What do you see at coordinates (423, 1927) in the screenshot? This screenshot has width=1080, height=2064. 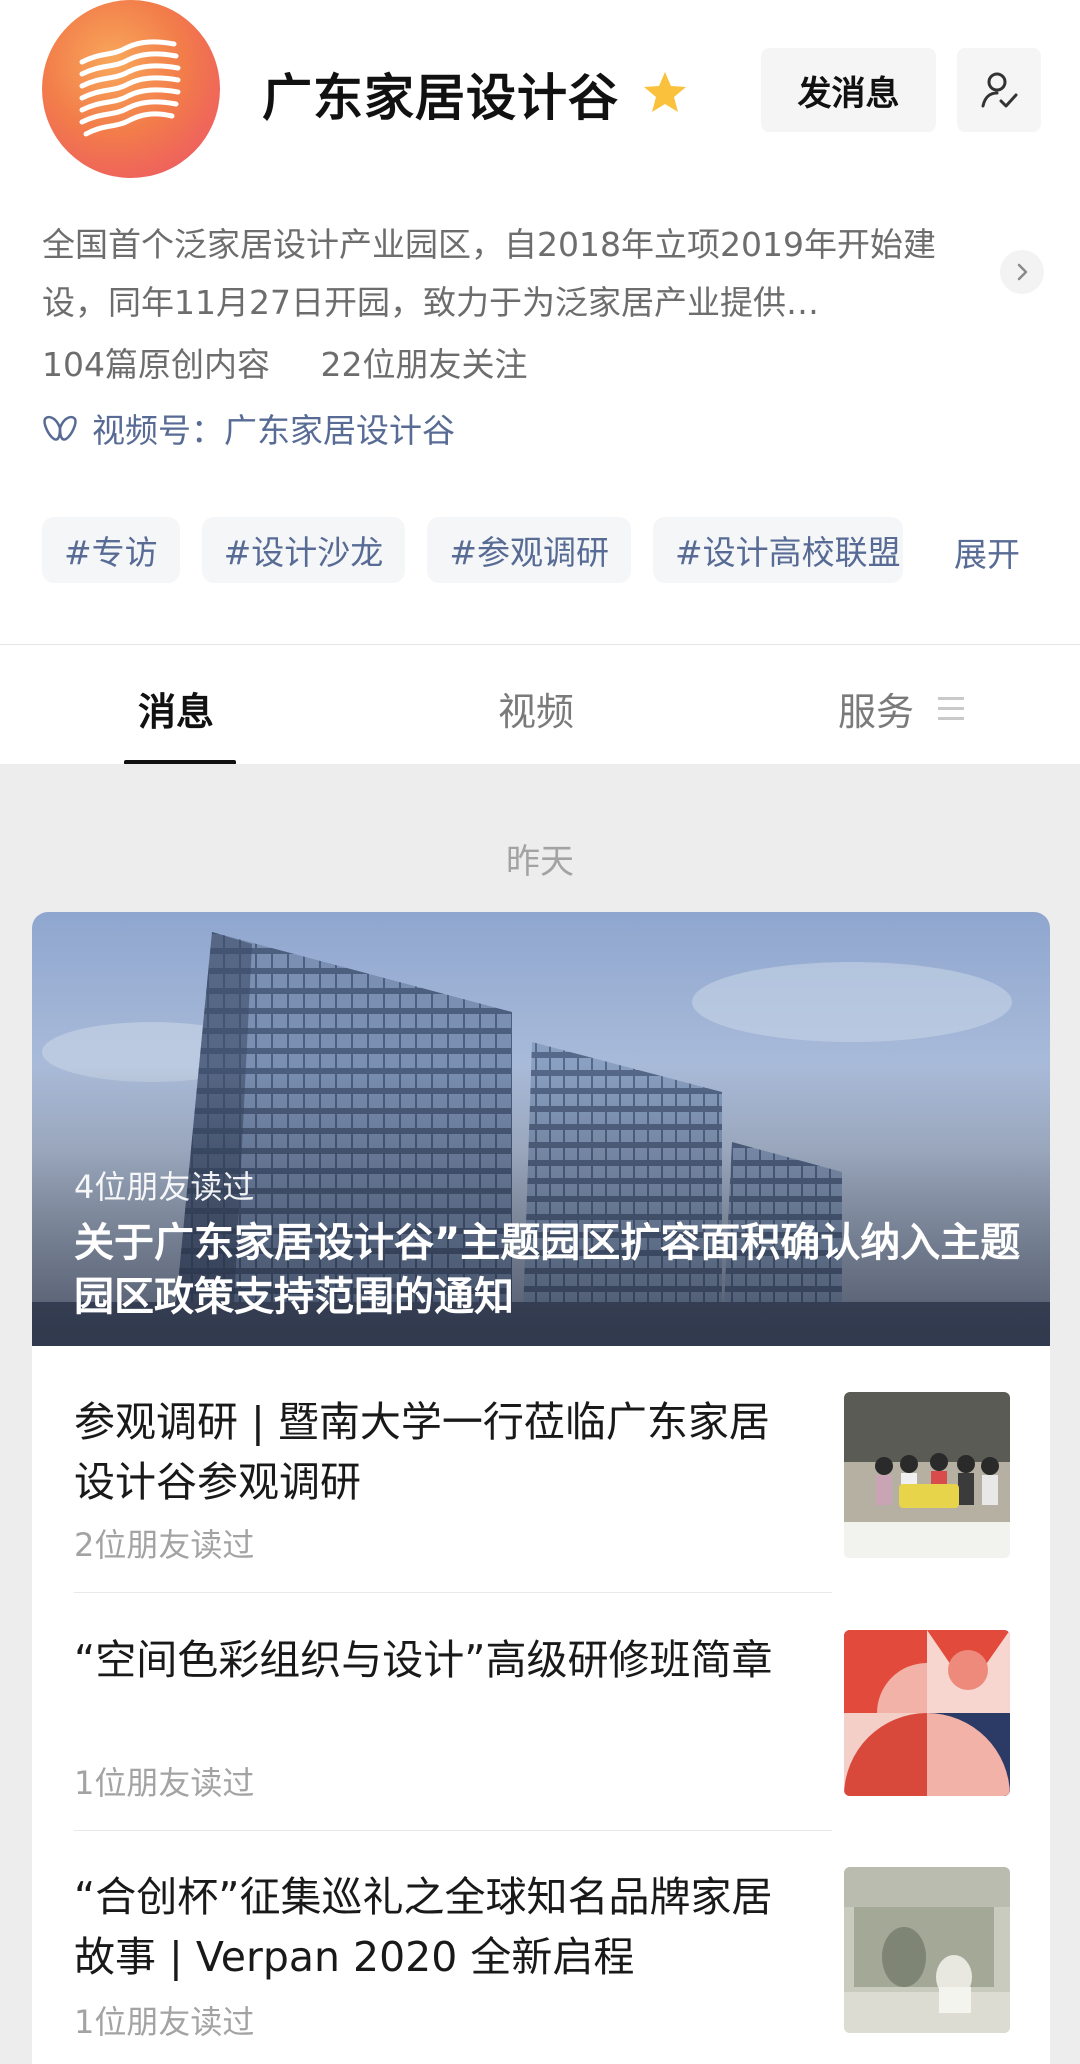 I see `article-title: “合创杯”征集巡礼之全球知名品牌家居故事 | Verpan 2020 全新启程` at bounding box center [423, 1927].